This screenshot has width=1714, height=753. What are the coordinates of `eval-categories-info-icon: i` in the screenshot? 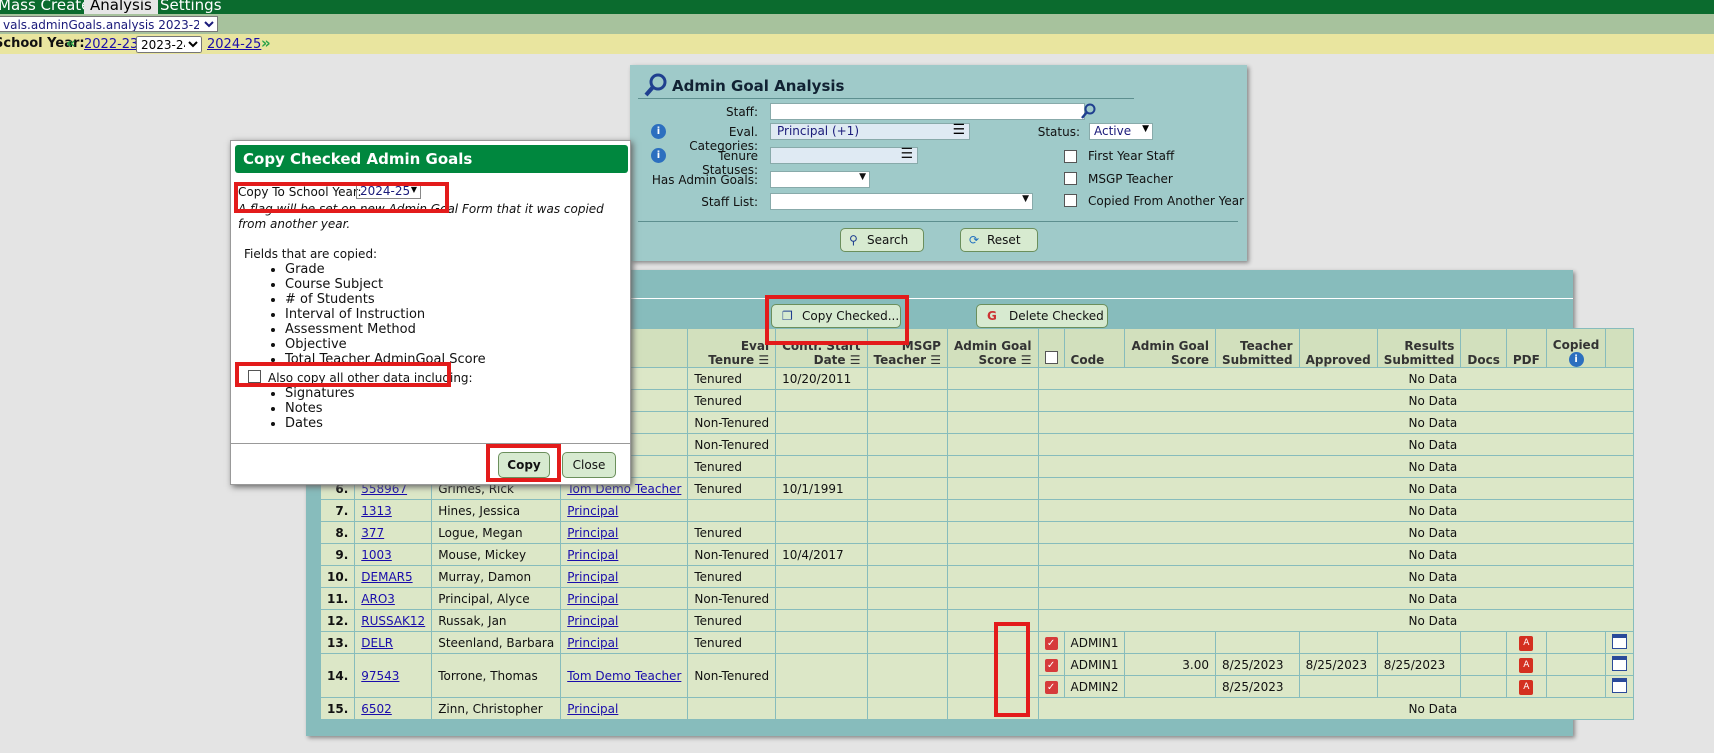 It's located at (658, 131).